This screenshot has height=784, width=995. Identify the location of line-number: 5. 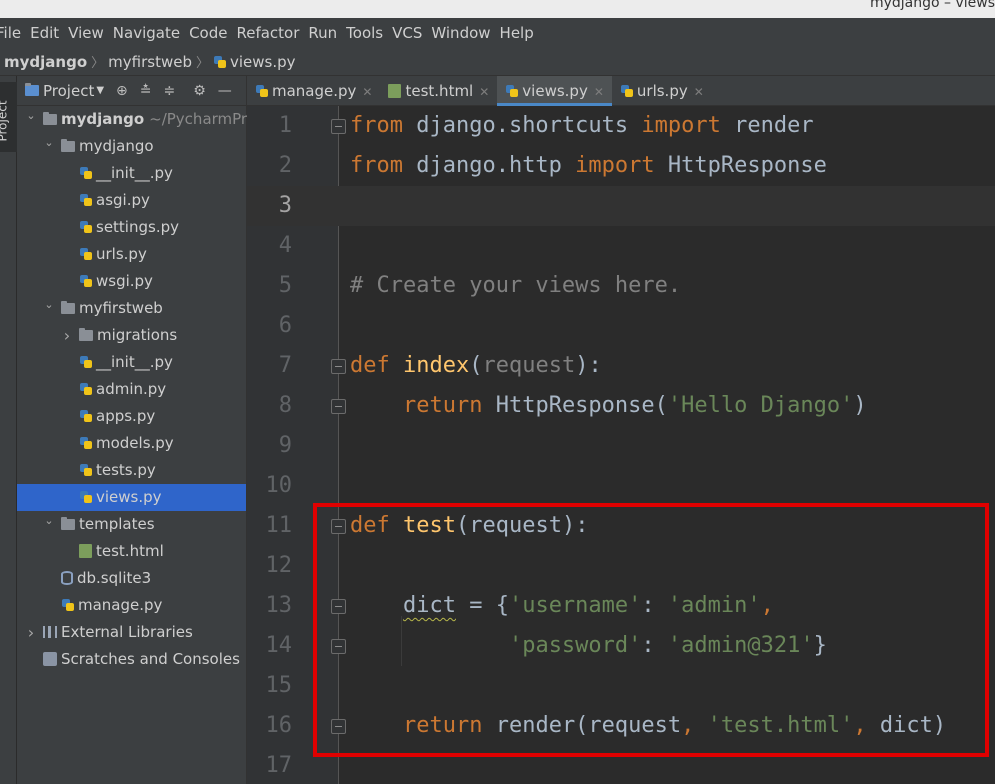
(285, 285).